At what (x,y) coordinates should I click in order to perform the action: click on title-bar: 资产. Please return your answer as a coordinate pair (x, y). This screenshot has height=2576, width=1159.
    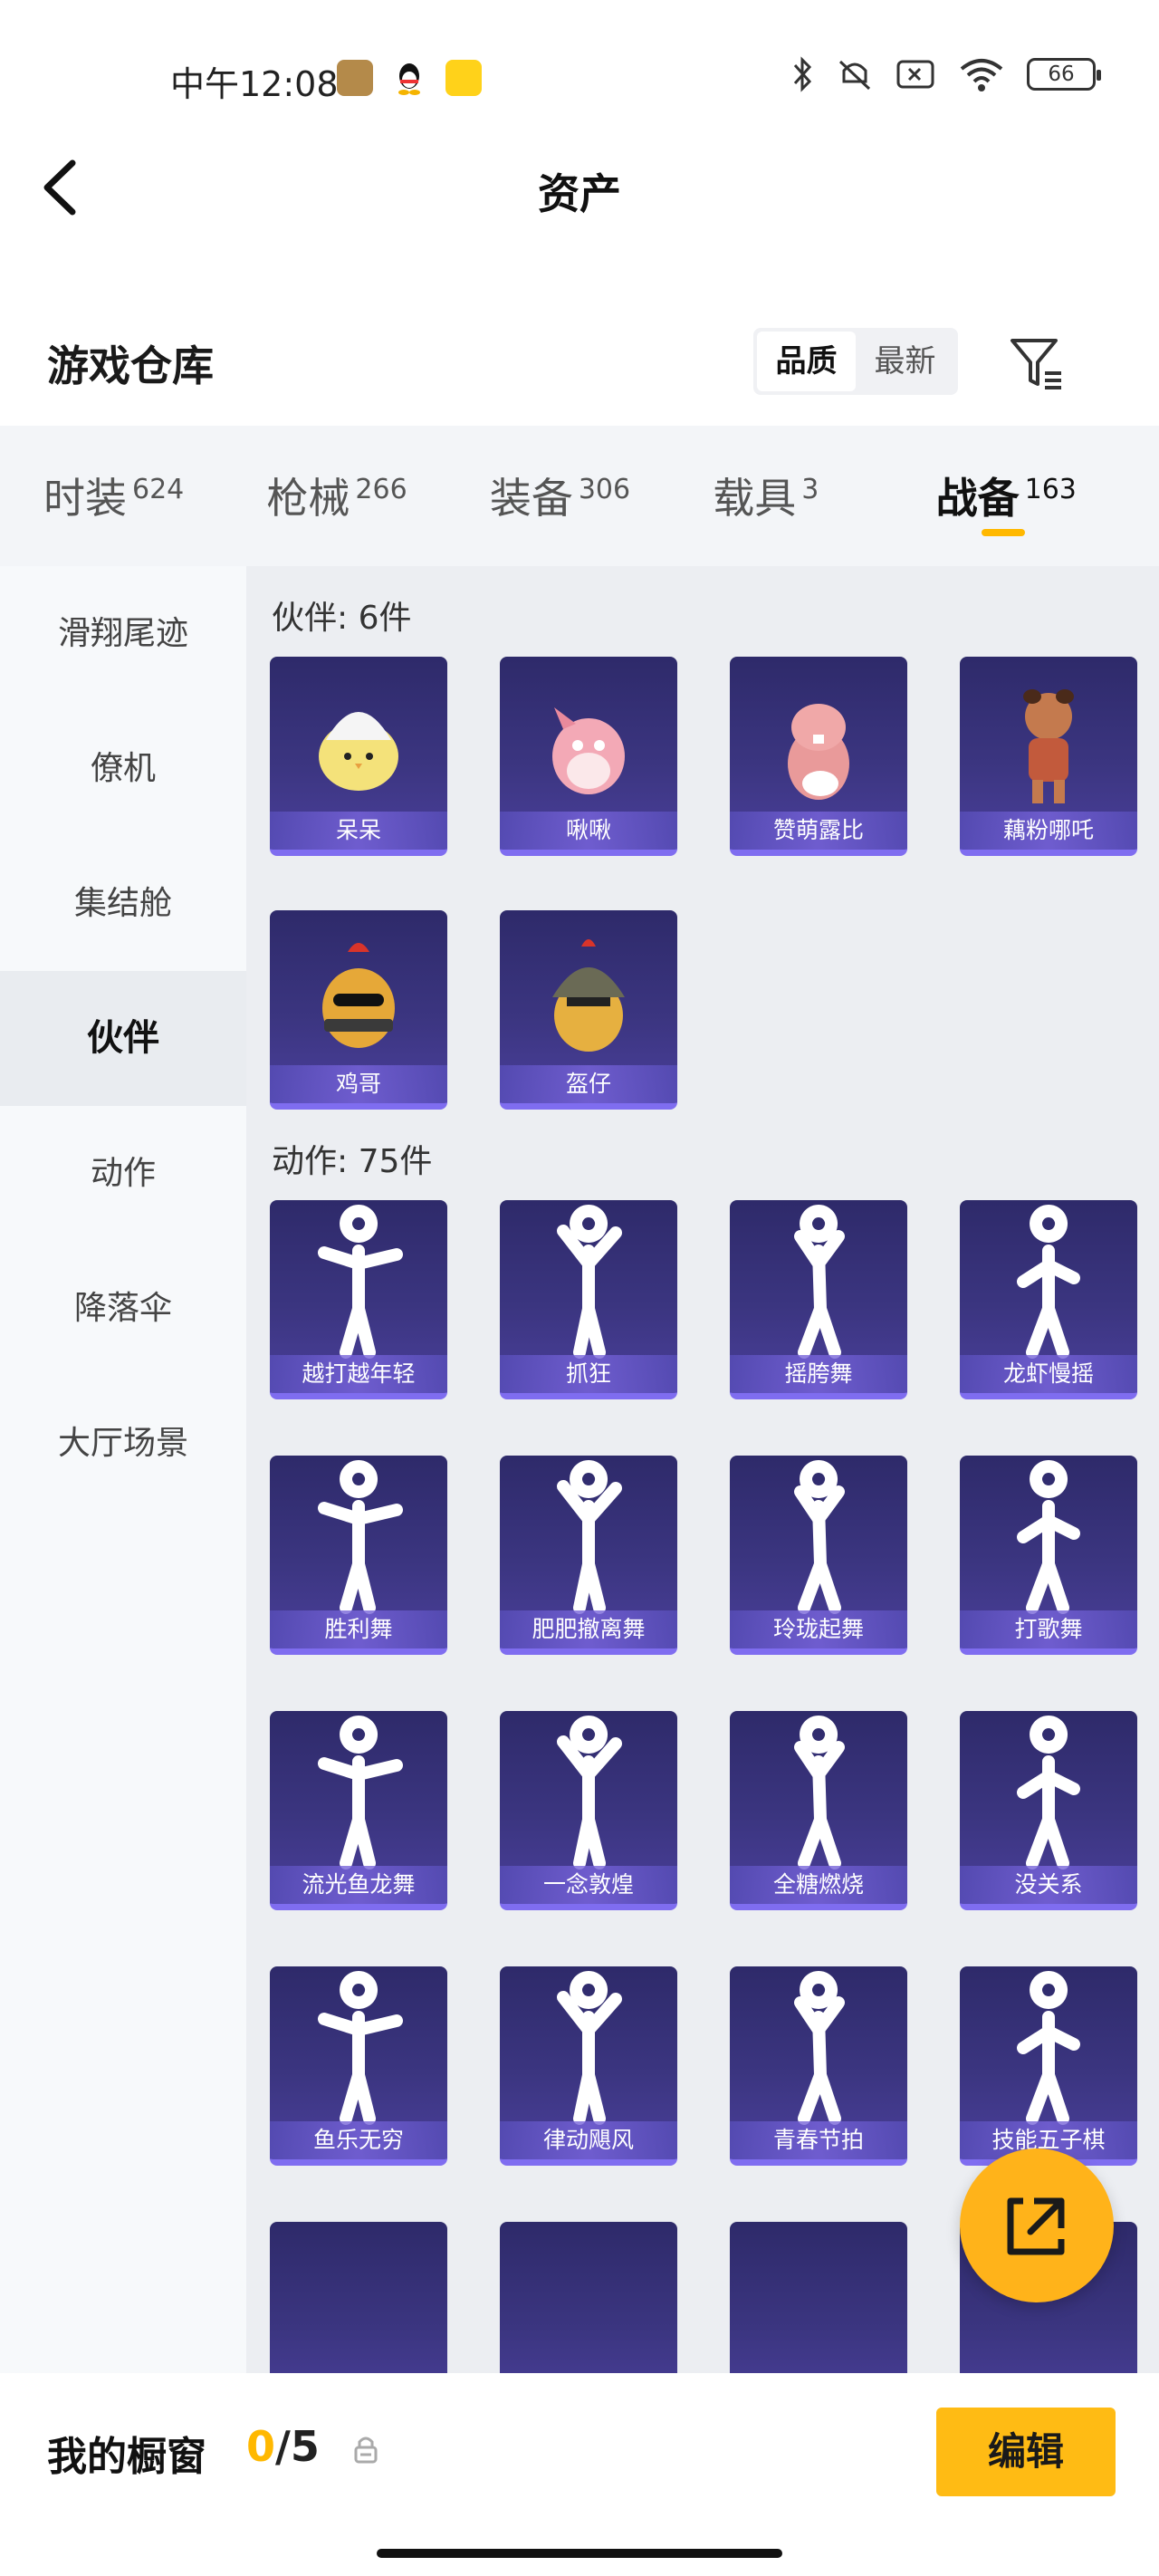
    Looking at the image, I should click on (579, 190).